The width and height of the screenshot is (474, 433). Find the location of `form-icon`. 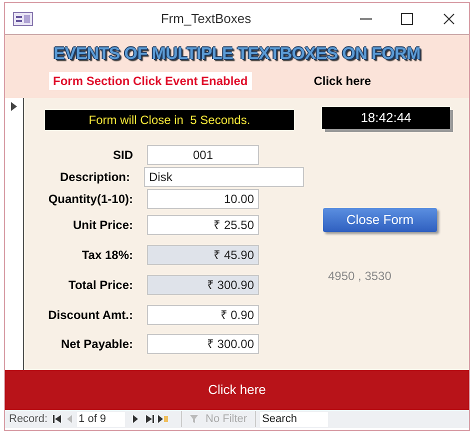

form-icon is located at coordinates (23, 19).